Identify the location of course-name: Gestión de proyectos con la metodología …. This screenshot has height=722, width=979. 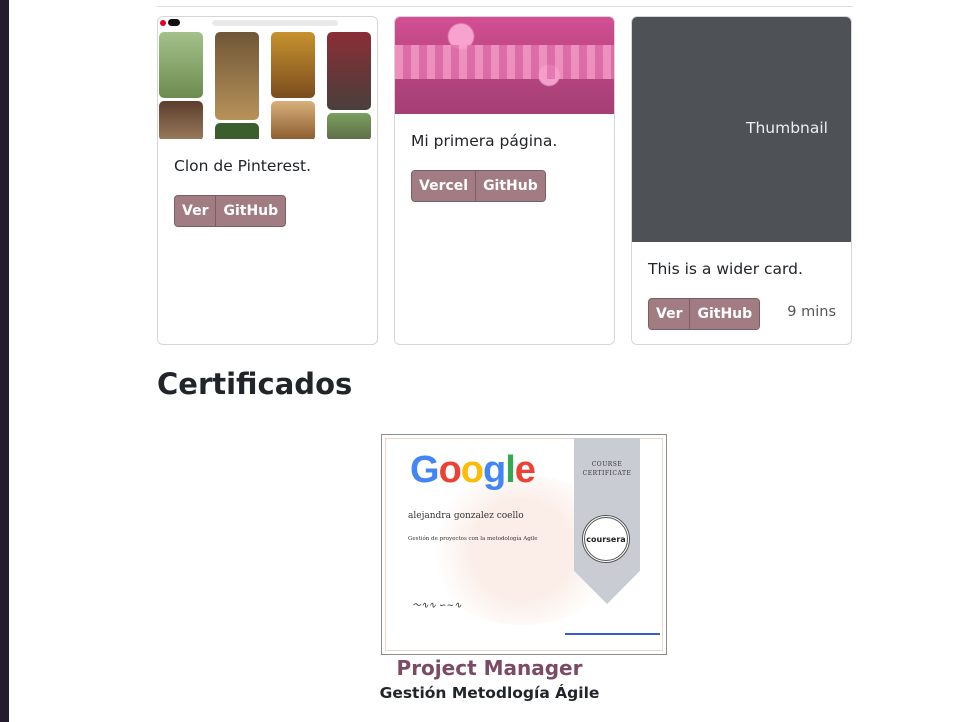
(473, 539).